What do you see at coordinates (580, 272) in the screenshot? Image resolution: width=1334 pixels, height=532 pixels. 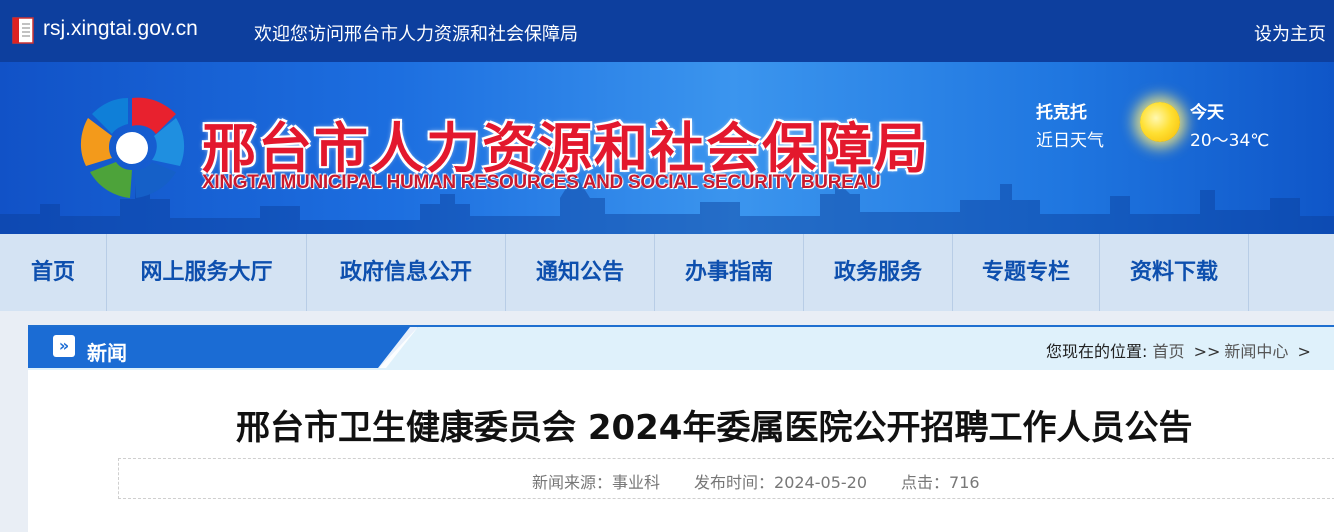 I see `nav-item-notices: 通知公告` at bounding box center [580, 272].